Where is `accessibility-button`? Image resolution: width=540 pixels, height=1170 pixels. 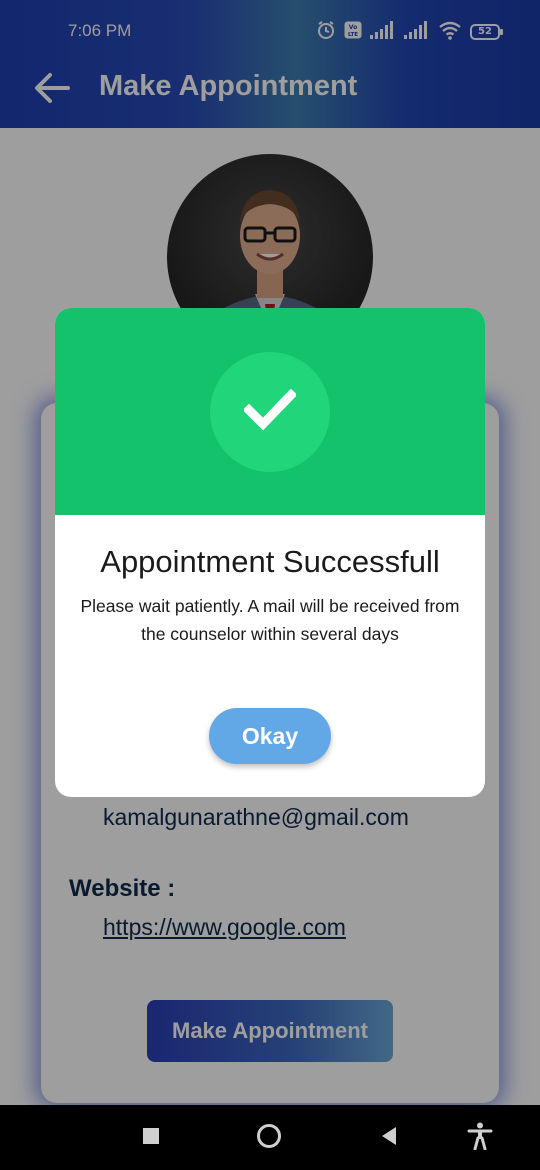 accessibility-button is located at coordinates (480, 1138).